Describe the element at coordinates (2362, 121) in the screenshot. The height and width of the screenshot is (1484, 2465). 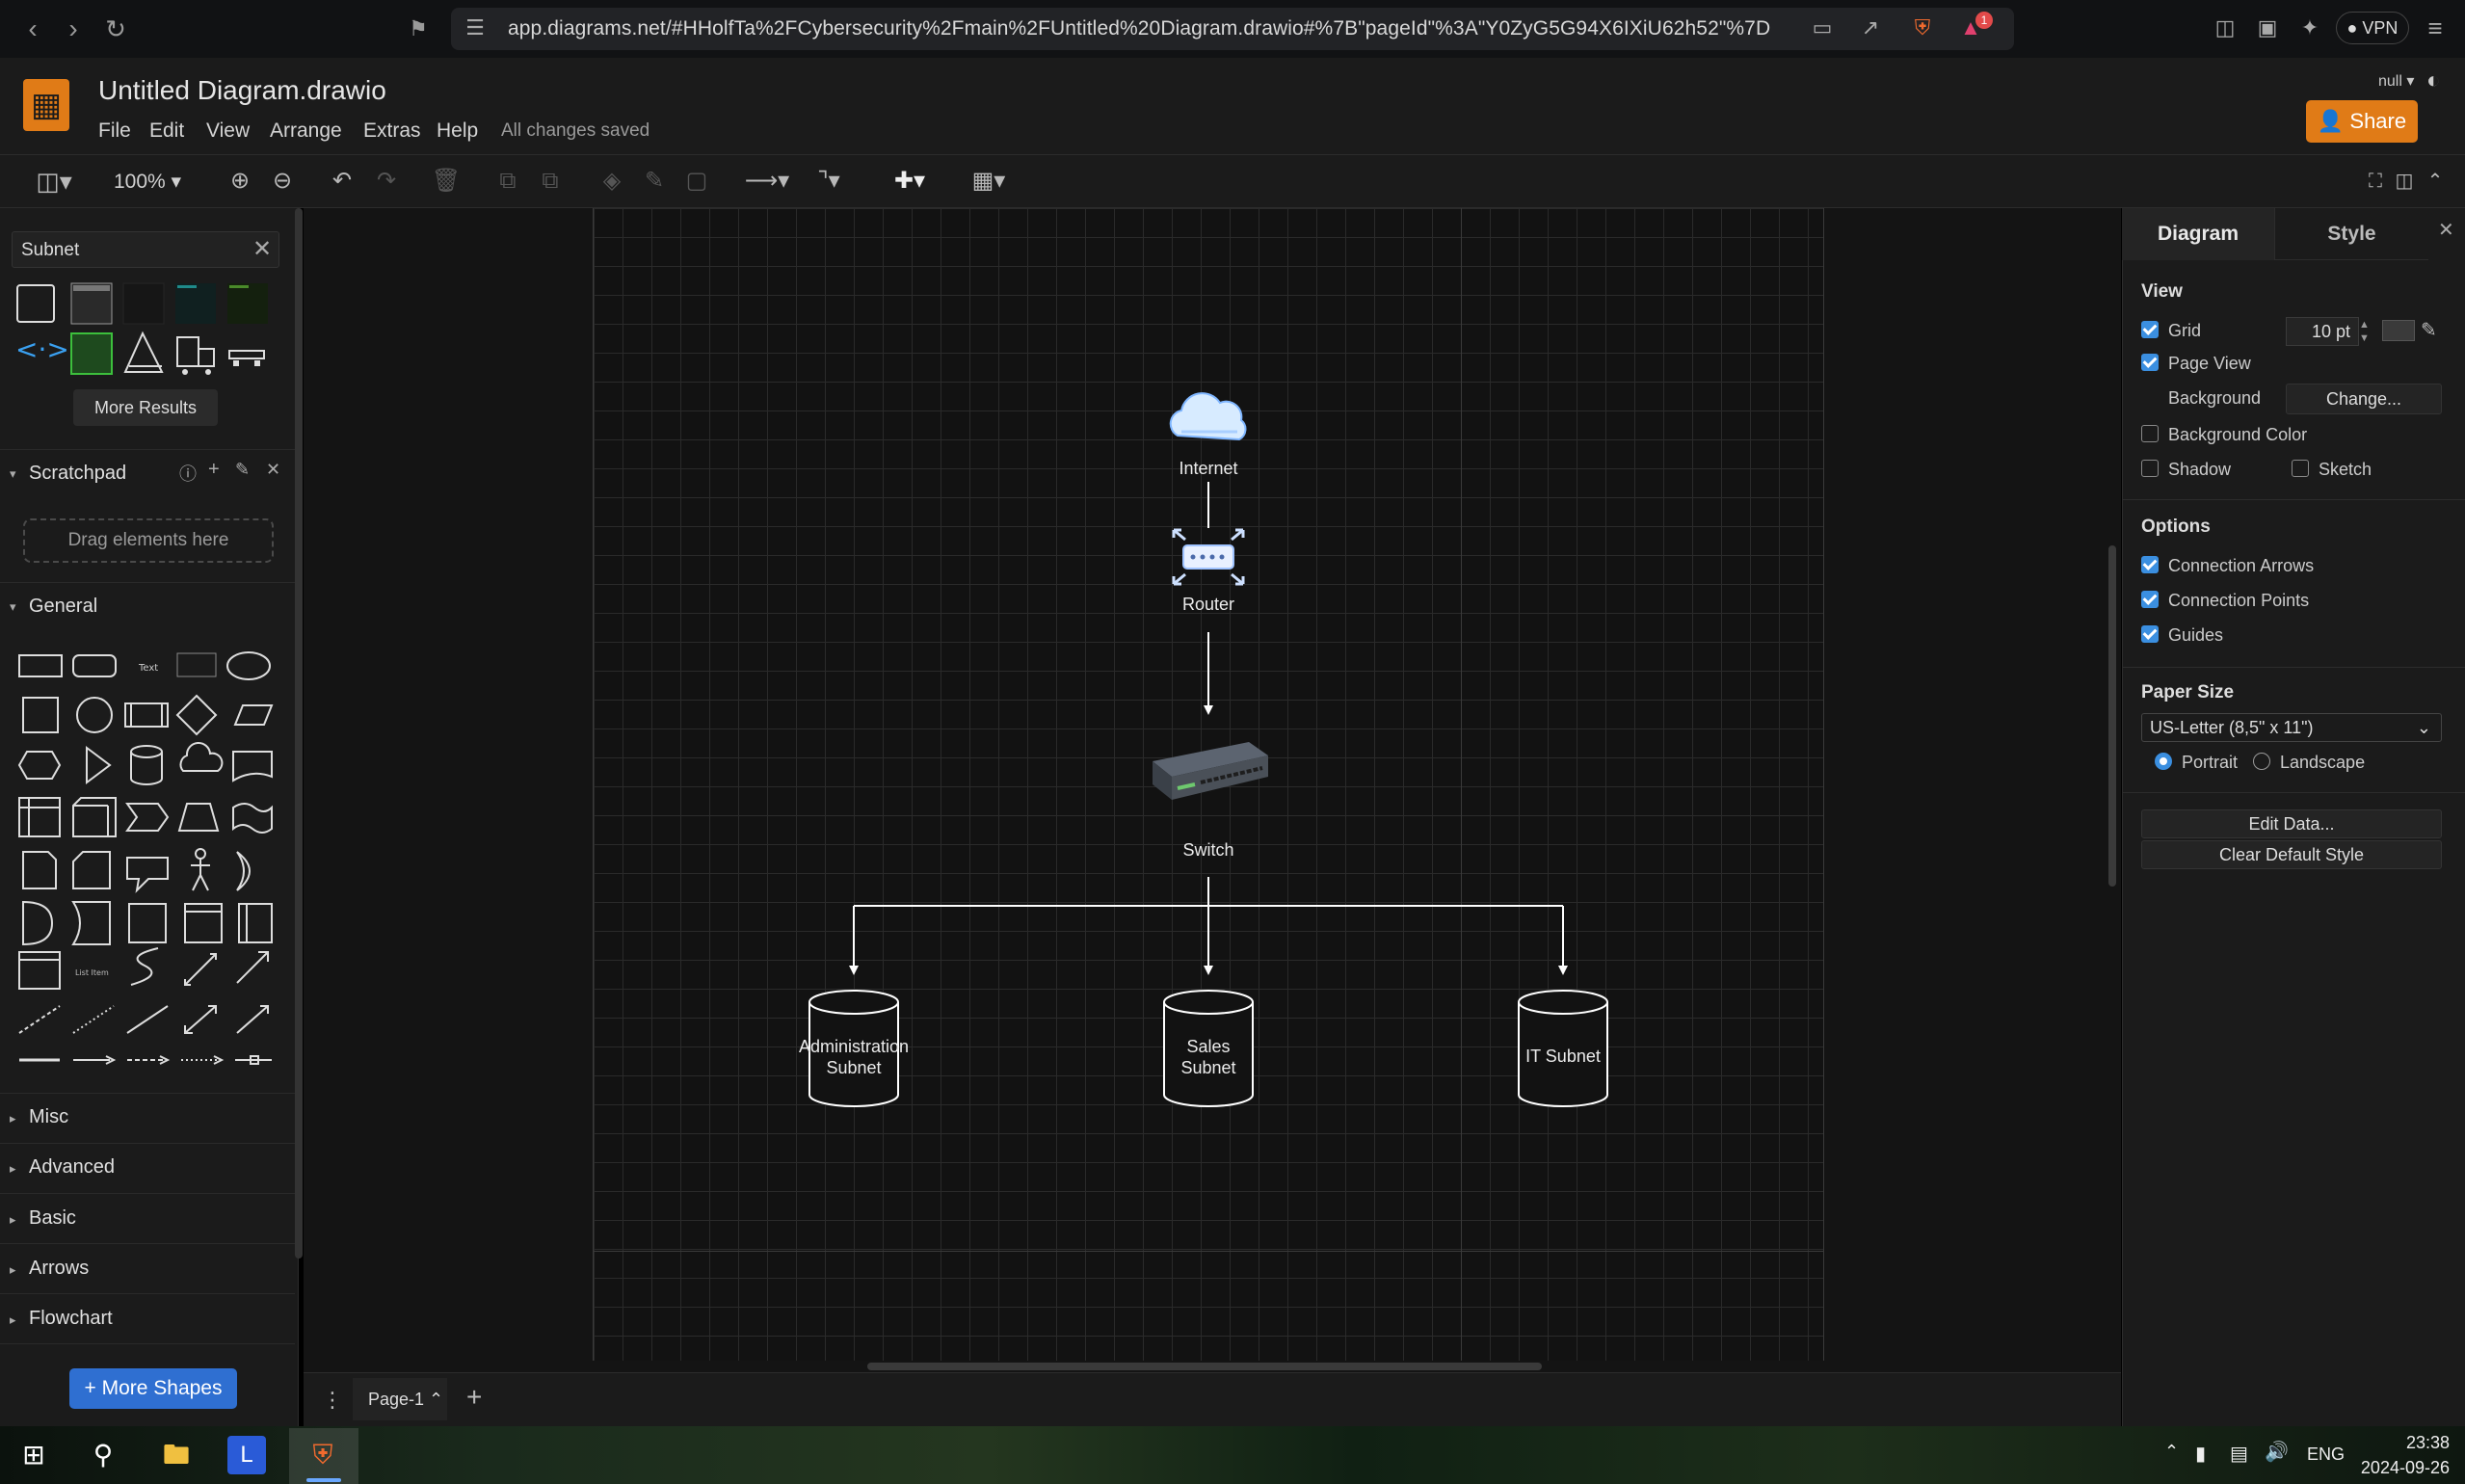
I see `share-button: 👤 Share` at that location.